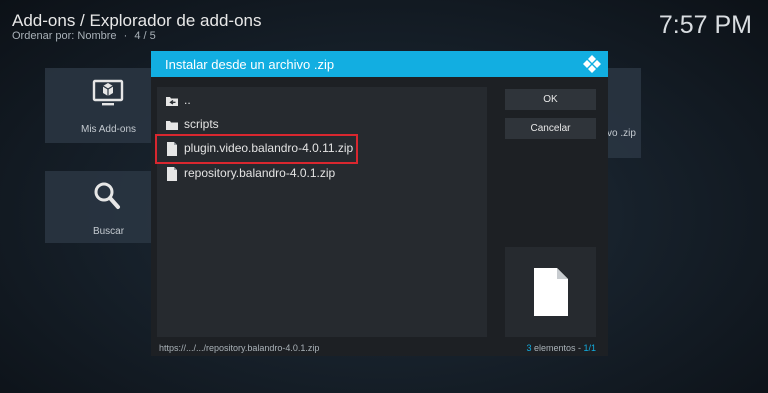 The image size is (768, 393). I want to click on list-item-label: .., so click(187, 100).